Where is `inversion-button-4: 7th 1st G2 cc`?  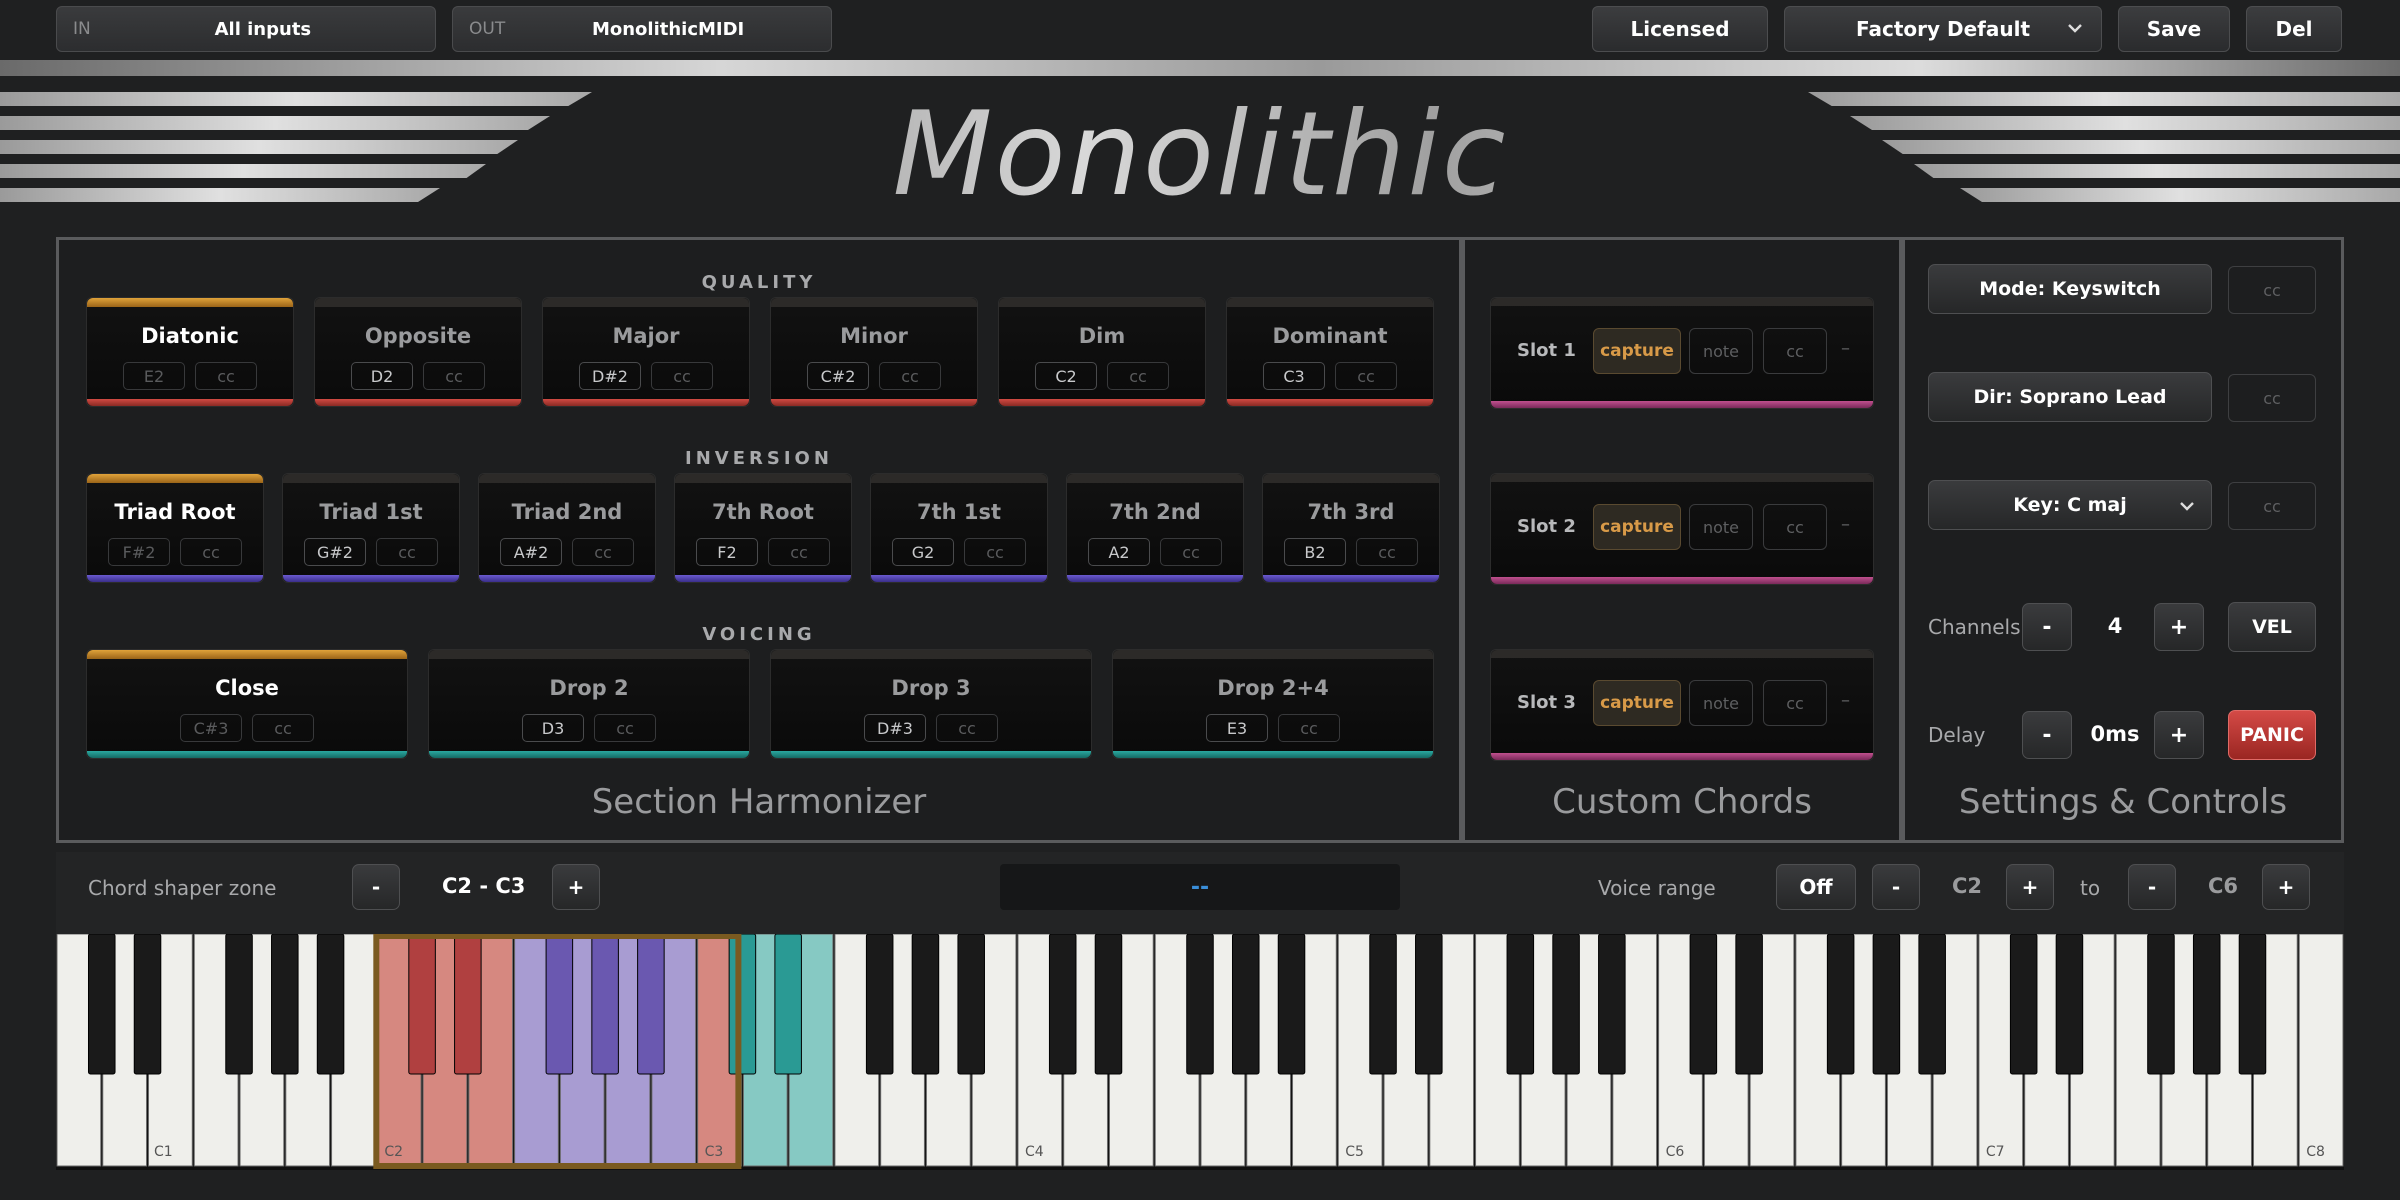 inversion-button-4: 7th 1st G2 cc is located at coordinates (959, 528).